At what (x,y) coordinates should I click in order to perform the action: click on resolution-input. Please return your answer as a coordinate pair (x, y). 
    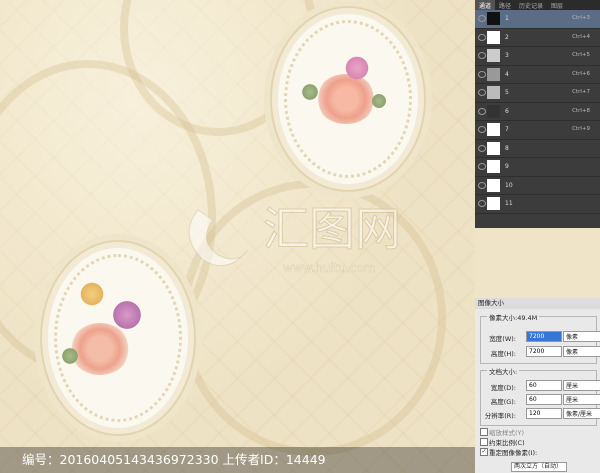
    Looking at the image, I should click on (544, 413).